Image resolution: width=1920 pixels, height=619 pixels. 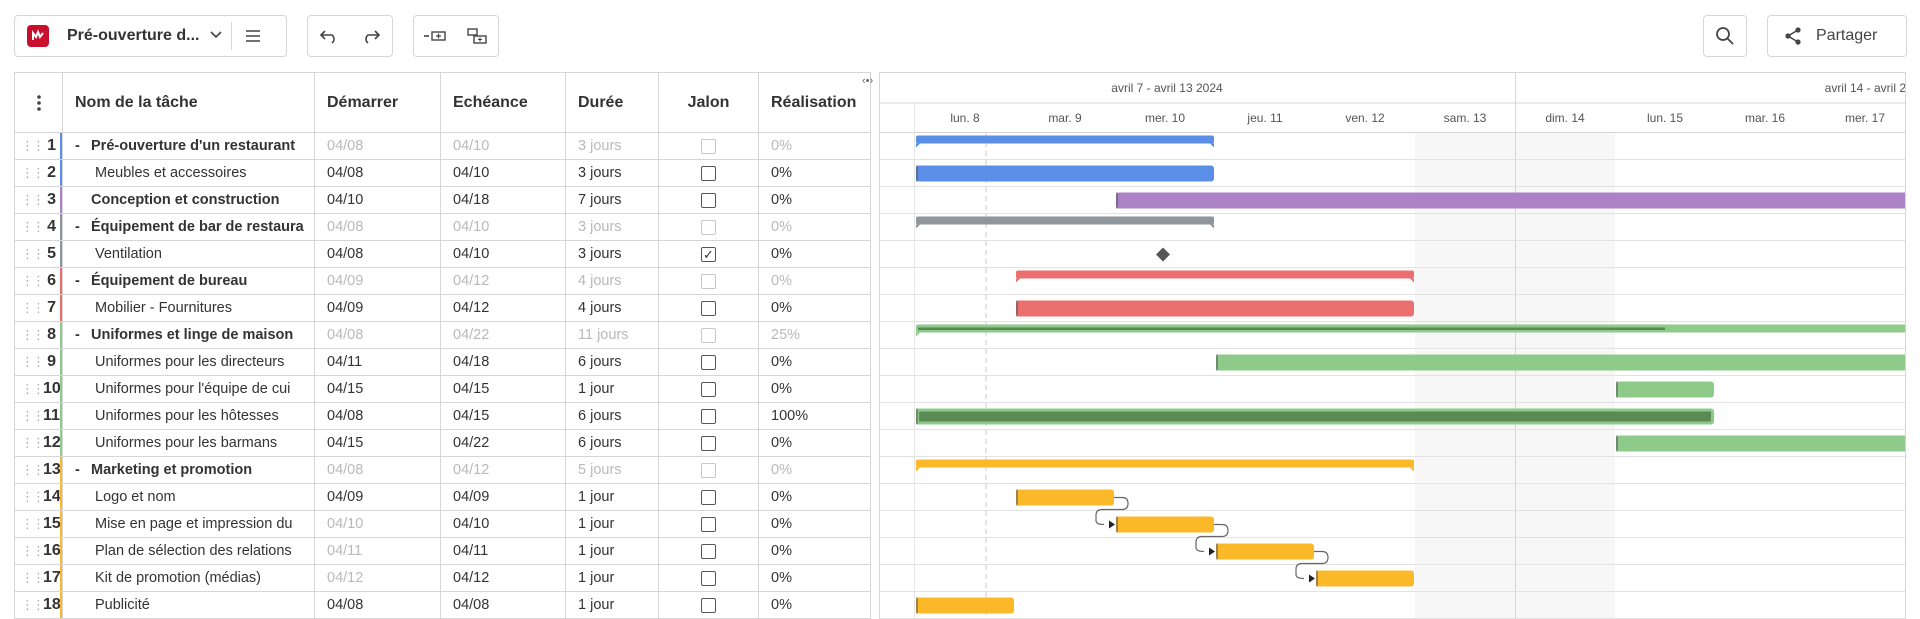 I want to click on start-date-cell: 04/10, so click(x=378, y=200).